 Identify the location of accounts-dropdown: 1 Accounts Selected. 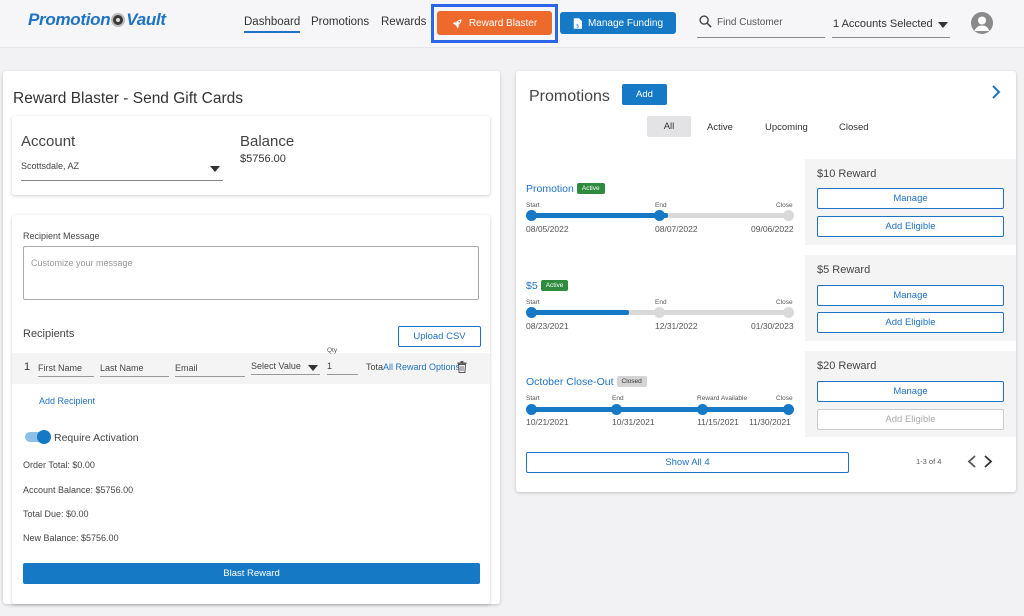
(891, 25).